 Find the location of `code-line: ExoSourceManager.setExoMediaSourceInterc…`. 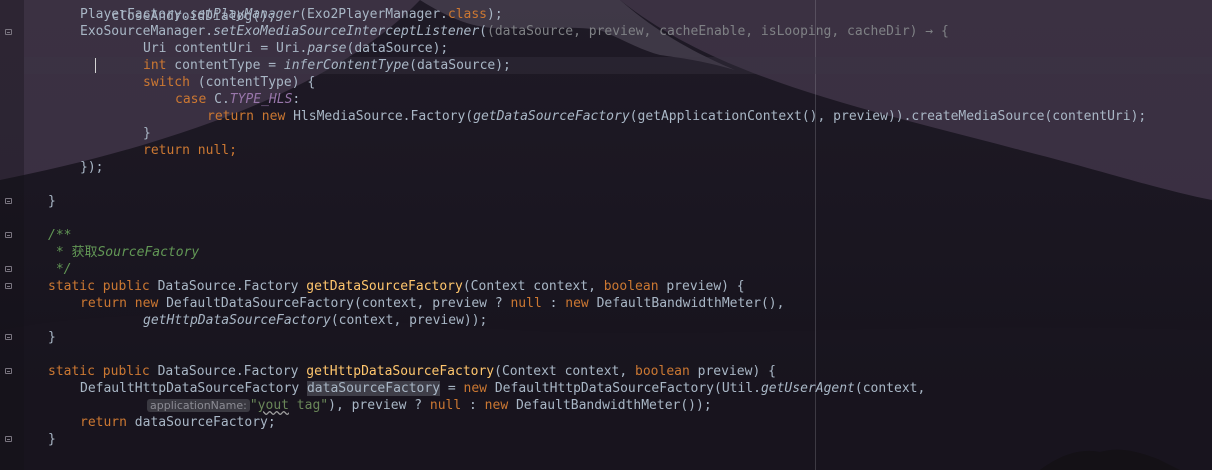

code-line: ExoSourceManager.setExoMediaSourceInterc… is located at coordinates (514, 31).